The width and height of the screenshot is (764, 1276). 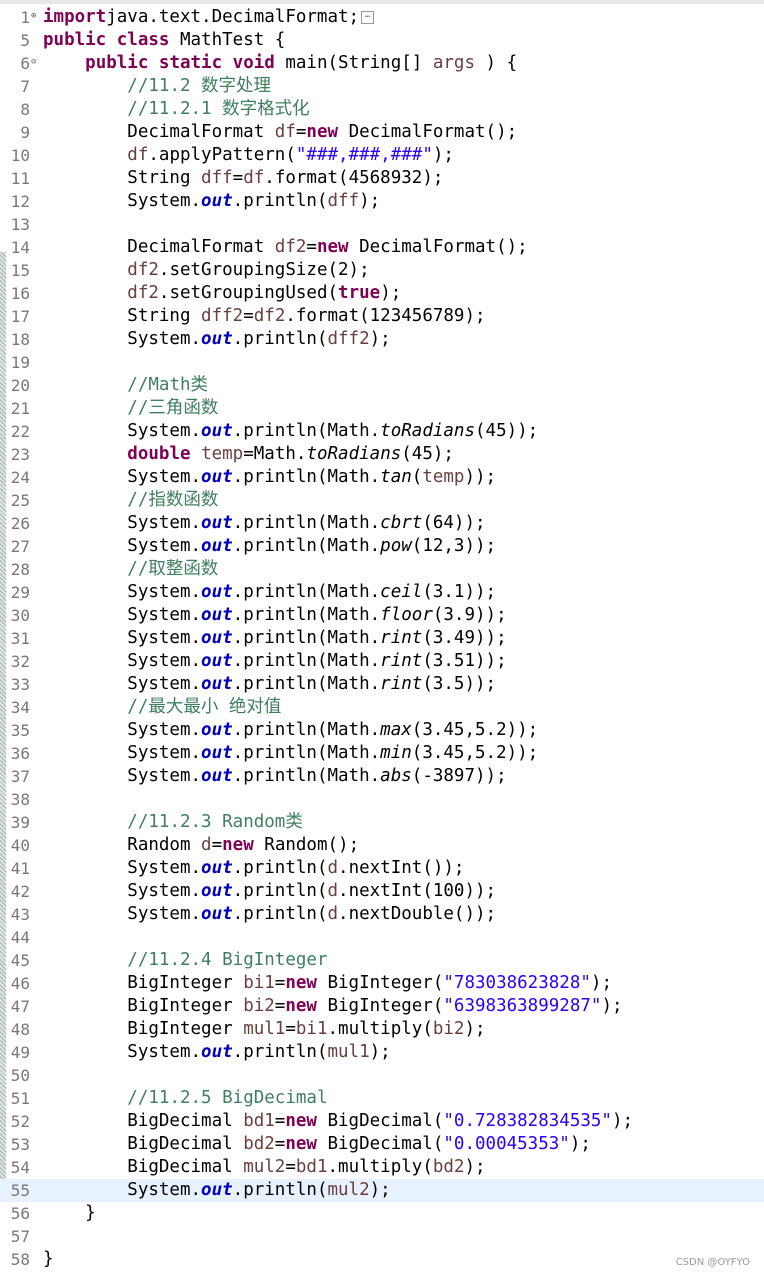 I want to click on code-line: 21 //三角函数, so click(x=382, y=408).